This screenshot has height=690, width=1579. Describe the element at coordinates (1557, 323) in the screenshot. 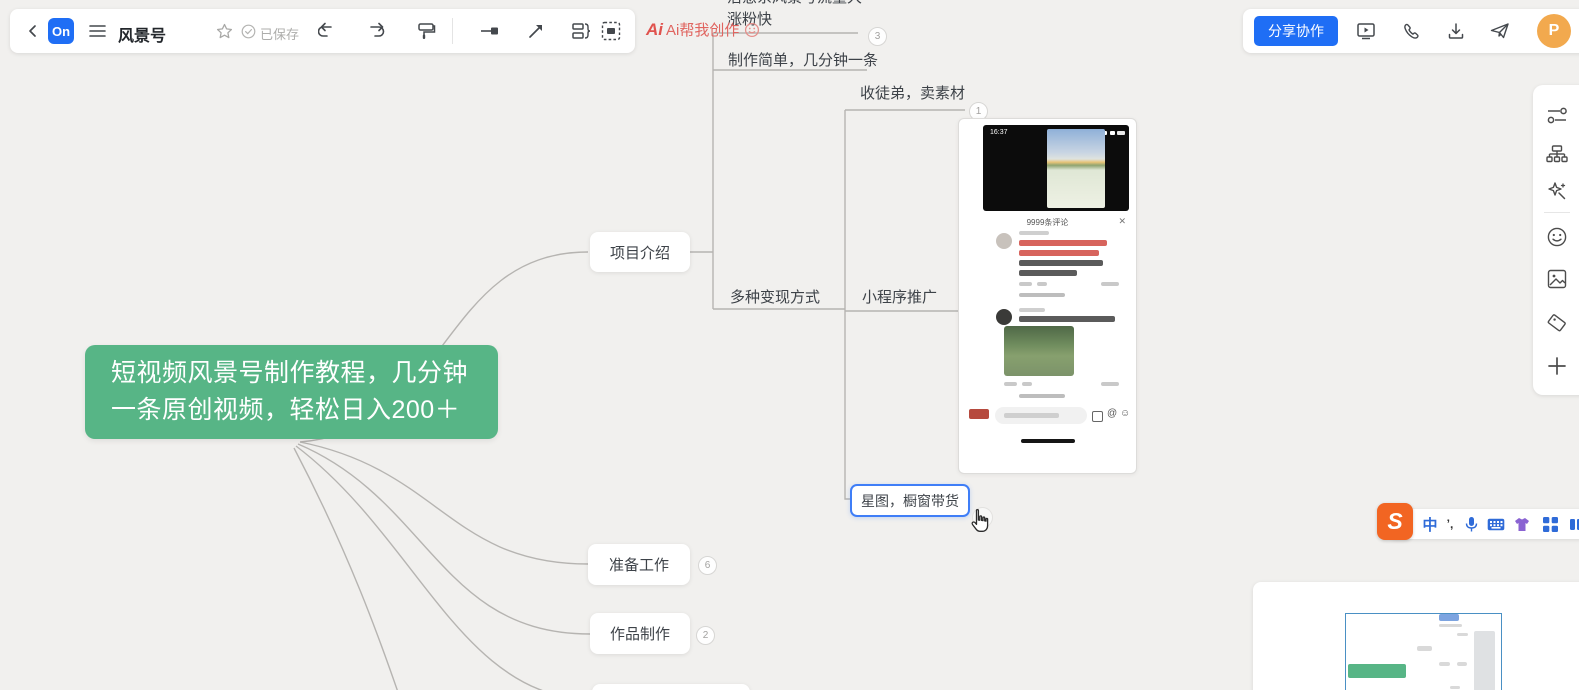

I see `tag-icon` at that location.